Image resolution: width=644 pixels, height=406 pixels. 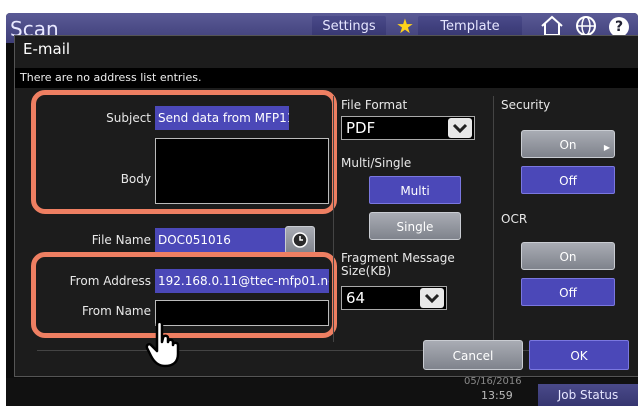 What do you see at coordinates (326, 78) in the screenshot?
I see `notice-bar: There are no address list entries.` at bounding box center [326, 78].